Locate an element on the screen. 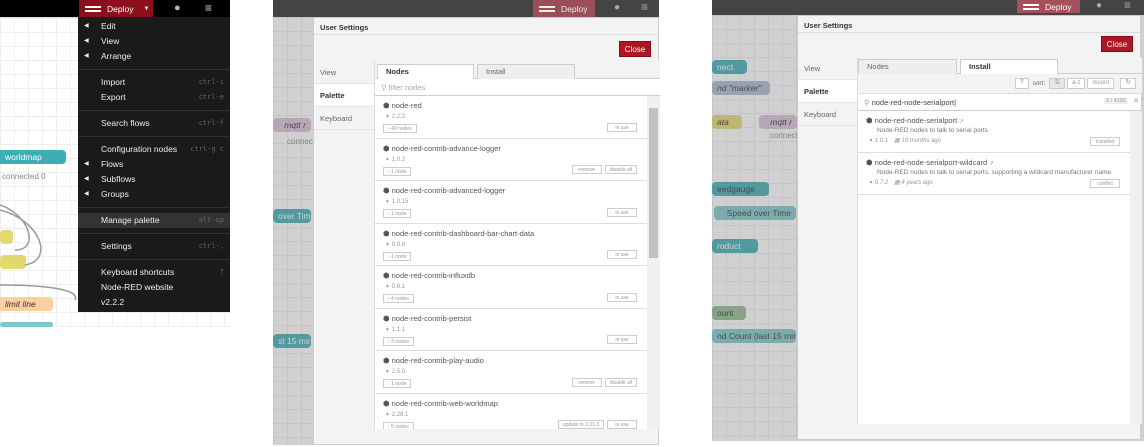 The image size is (1144, 447). caret-down-icon: ▼ is located at coordinates (146, 9).